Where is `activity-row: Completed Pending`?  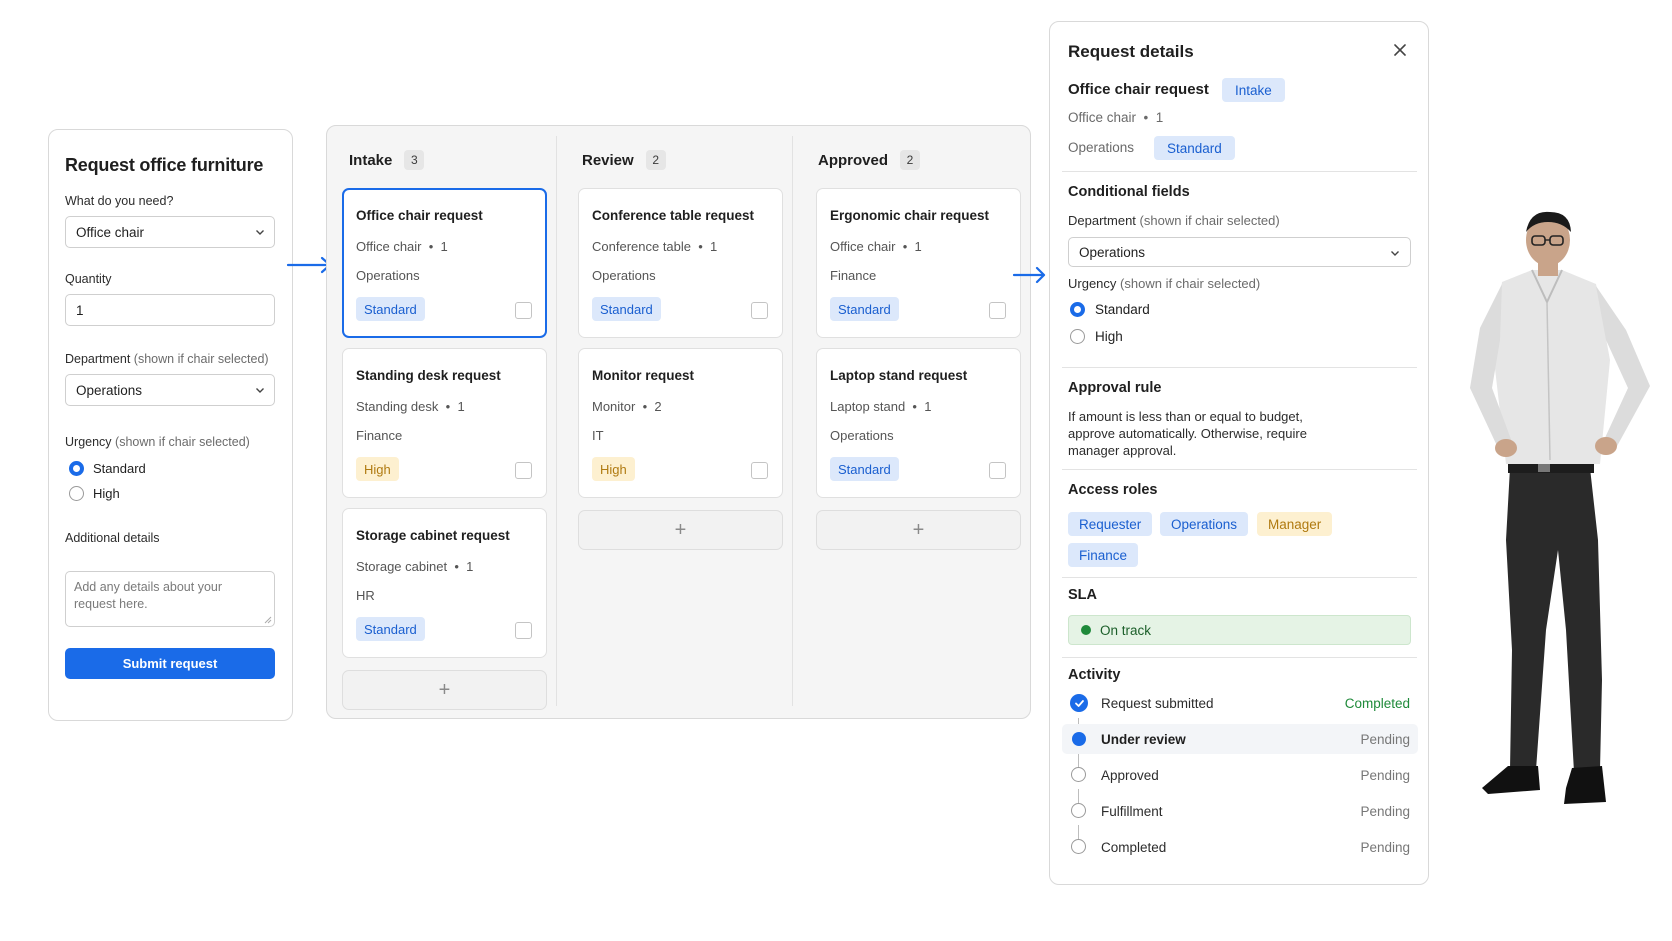
activity-row: Completed Pending is located at coordinates (1240, 847).